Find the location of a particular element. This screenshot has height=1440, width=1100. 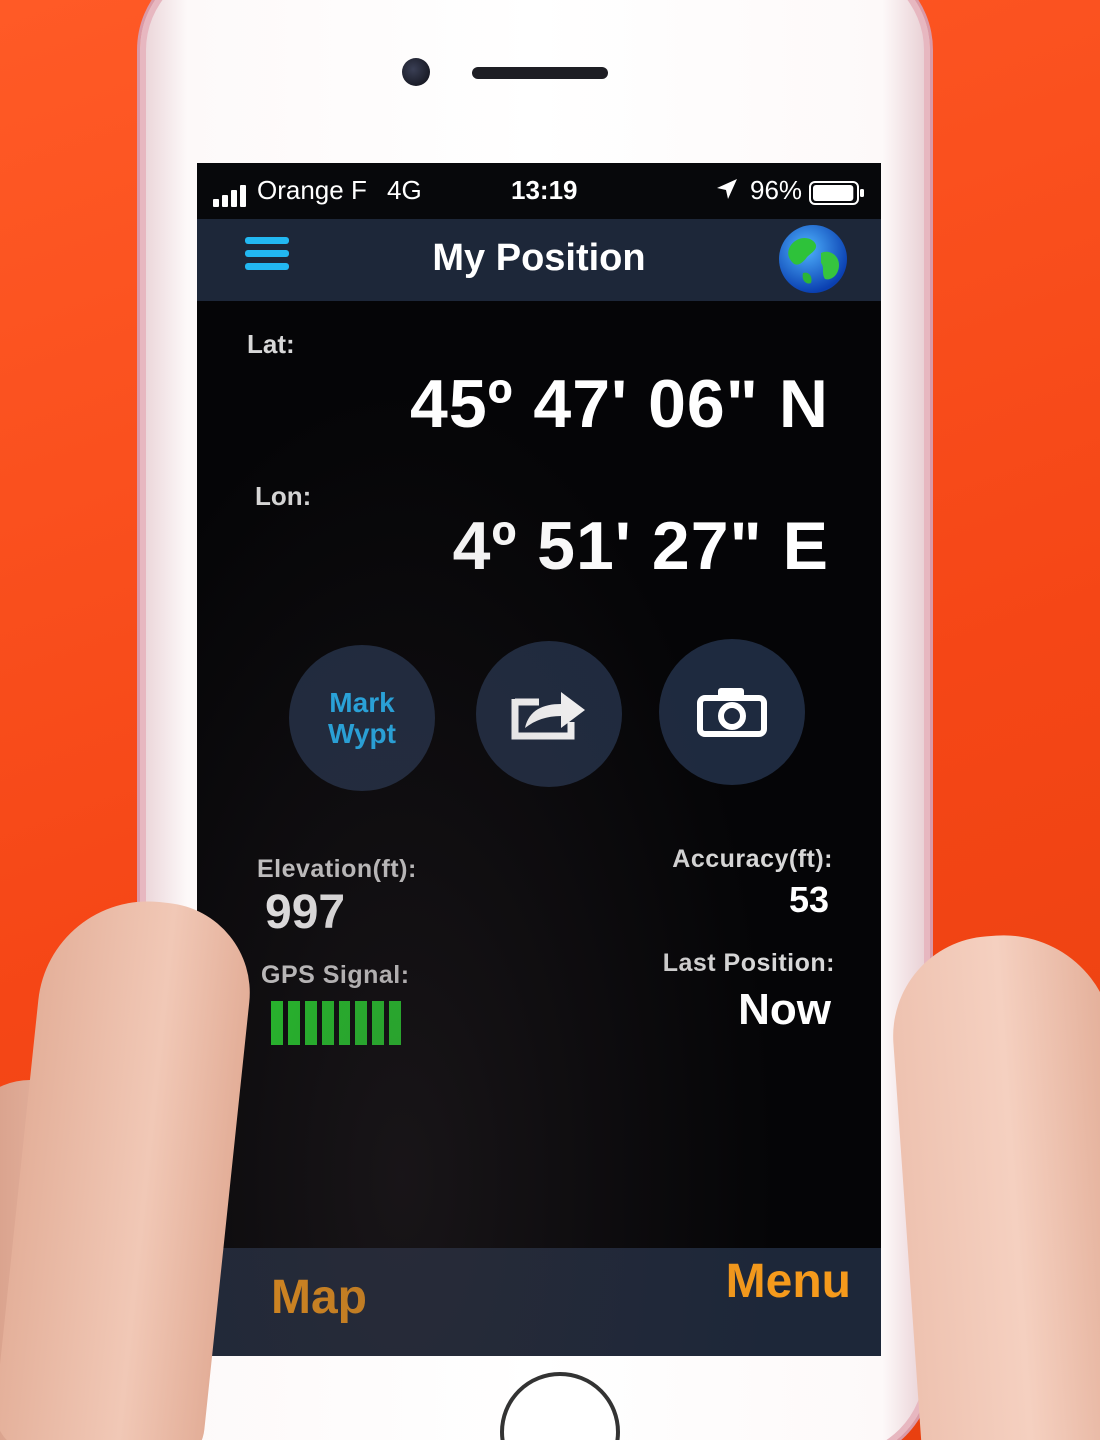

status-time: 13:19 is located at coordinates (544, 190).